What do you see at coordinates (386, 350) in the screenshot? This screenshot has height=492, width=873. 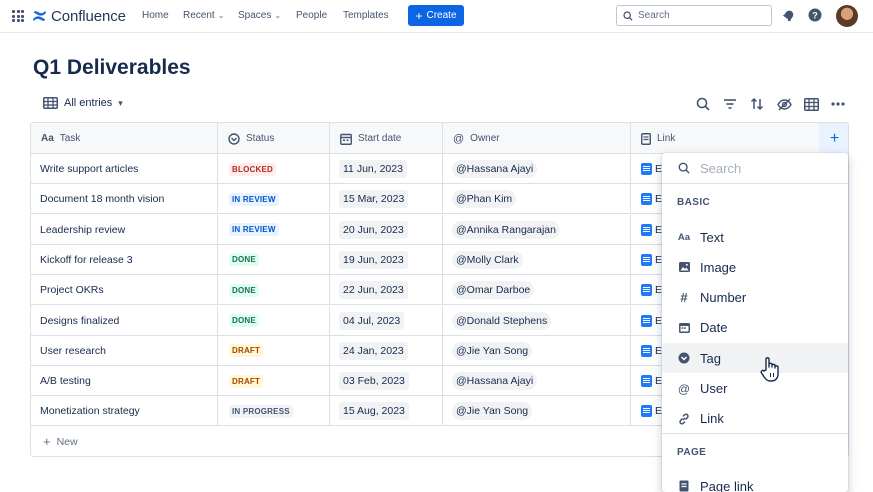 I see `date-cell: 24 Jan, 2023` at bounding box center [386, 350].